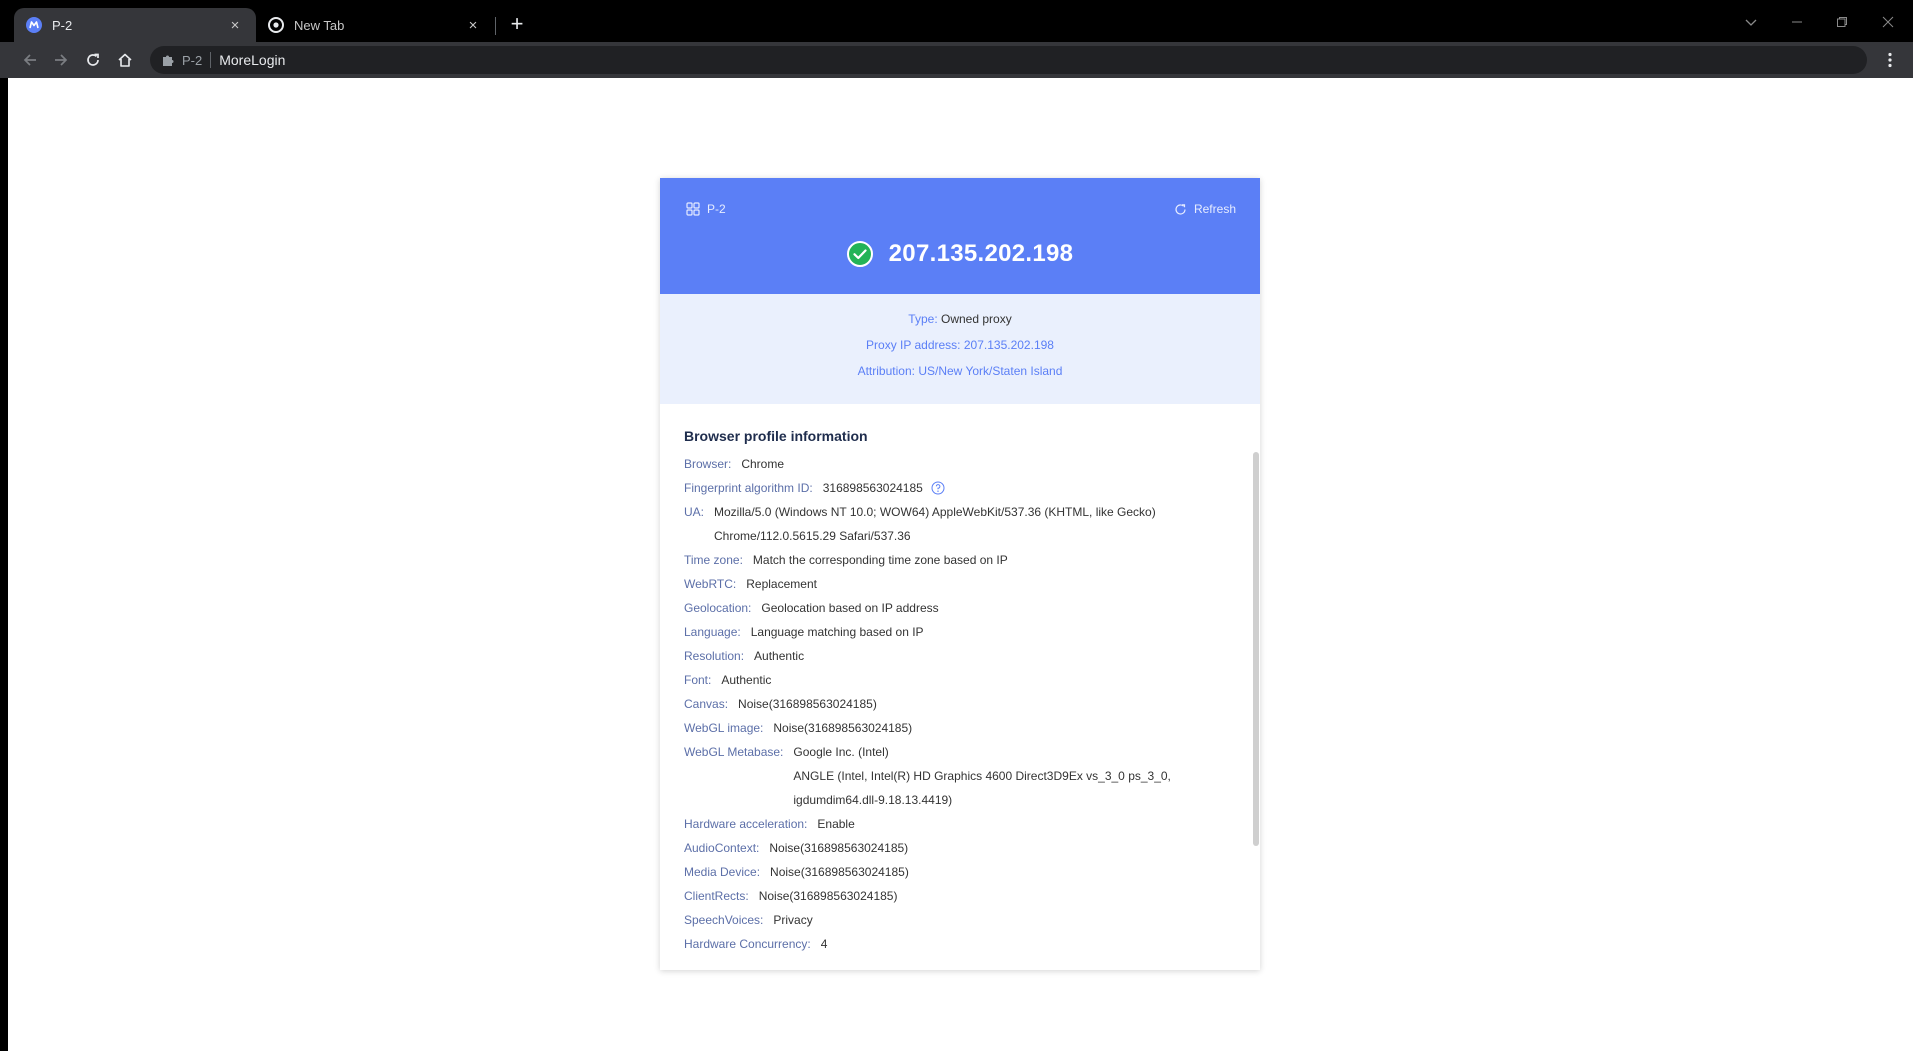 Image resolution: width=1913 pixels, height=1051 pixels. What do you see at coordinates (211, 60) in the screenshot?
I see `omnibox-divider` at bounding box center [211, 60].